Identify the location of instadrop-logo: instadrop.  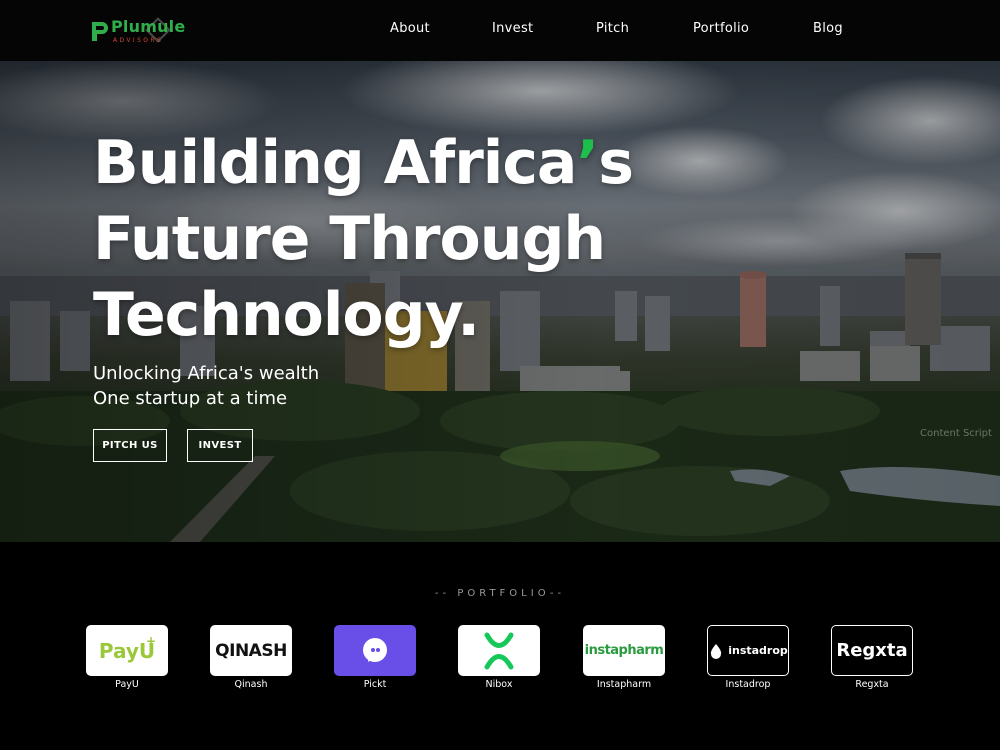
(758, 650).